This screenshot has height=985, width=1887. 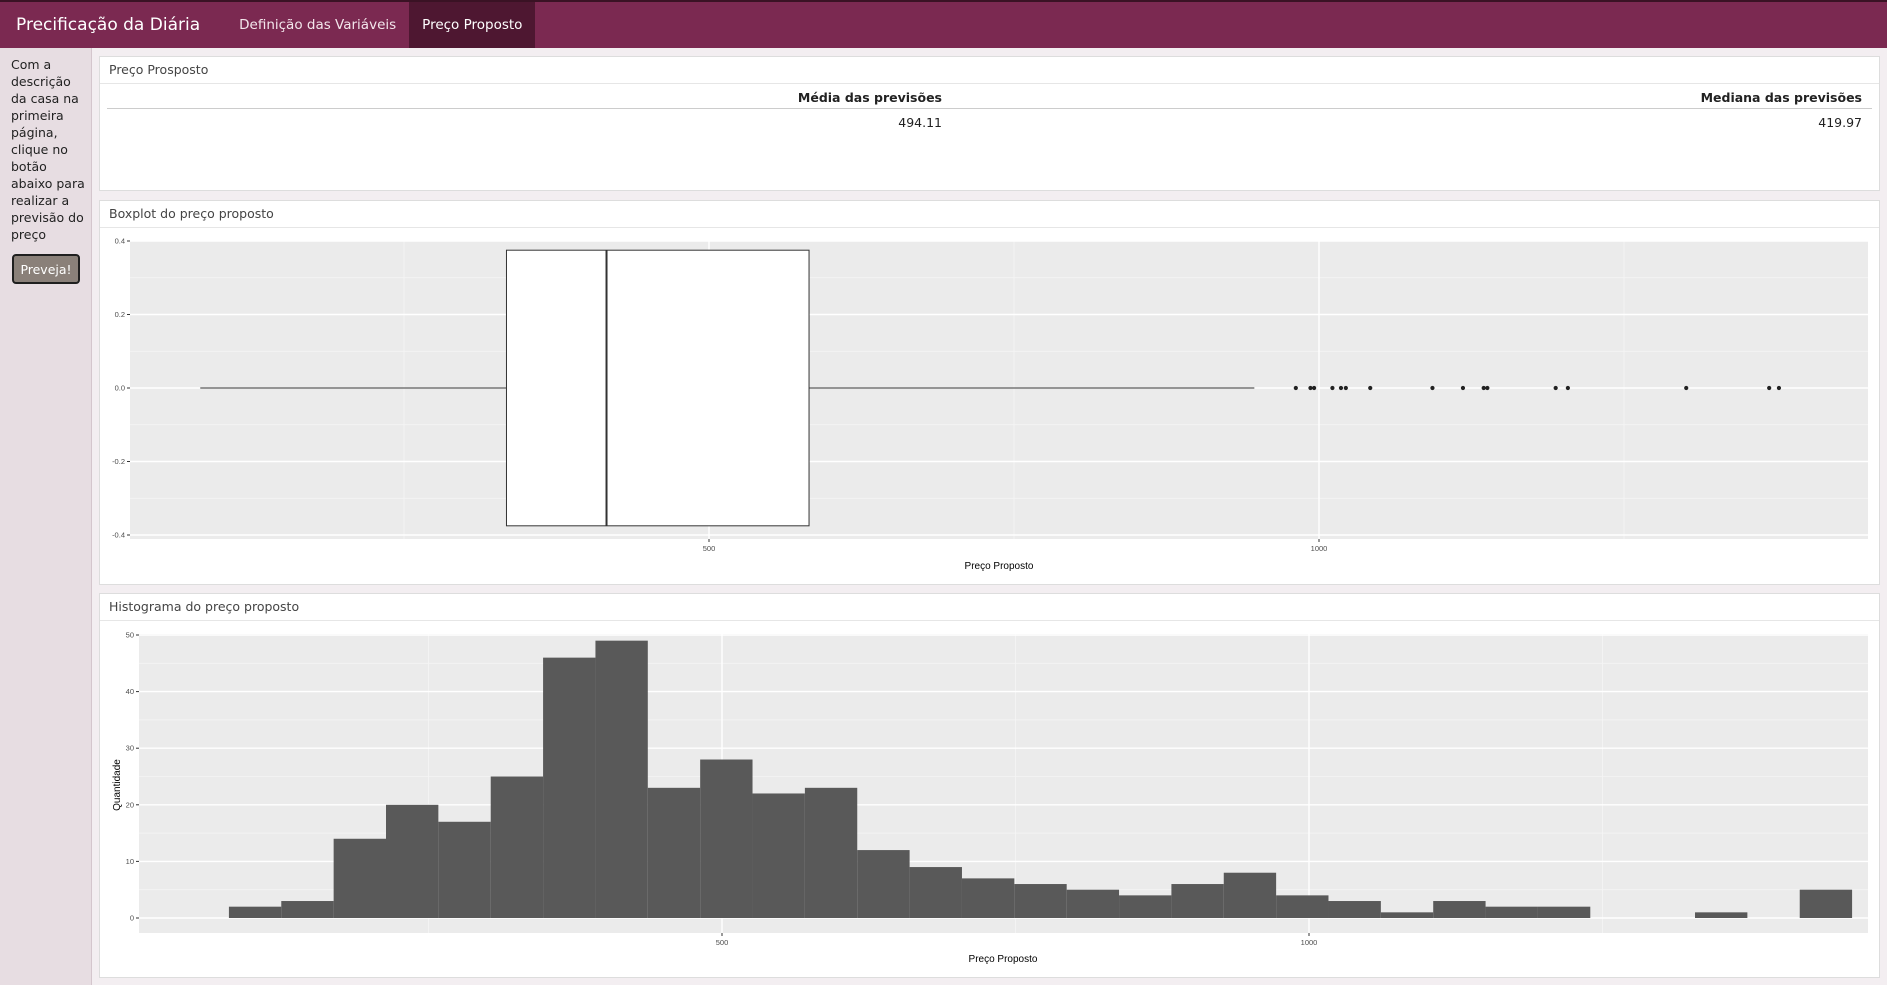 I want to click on median-value: 419.97, so click(x=1840, y=122).